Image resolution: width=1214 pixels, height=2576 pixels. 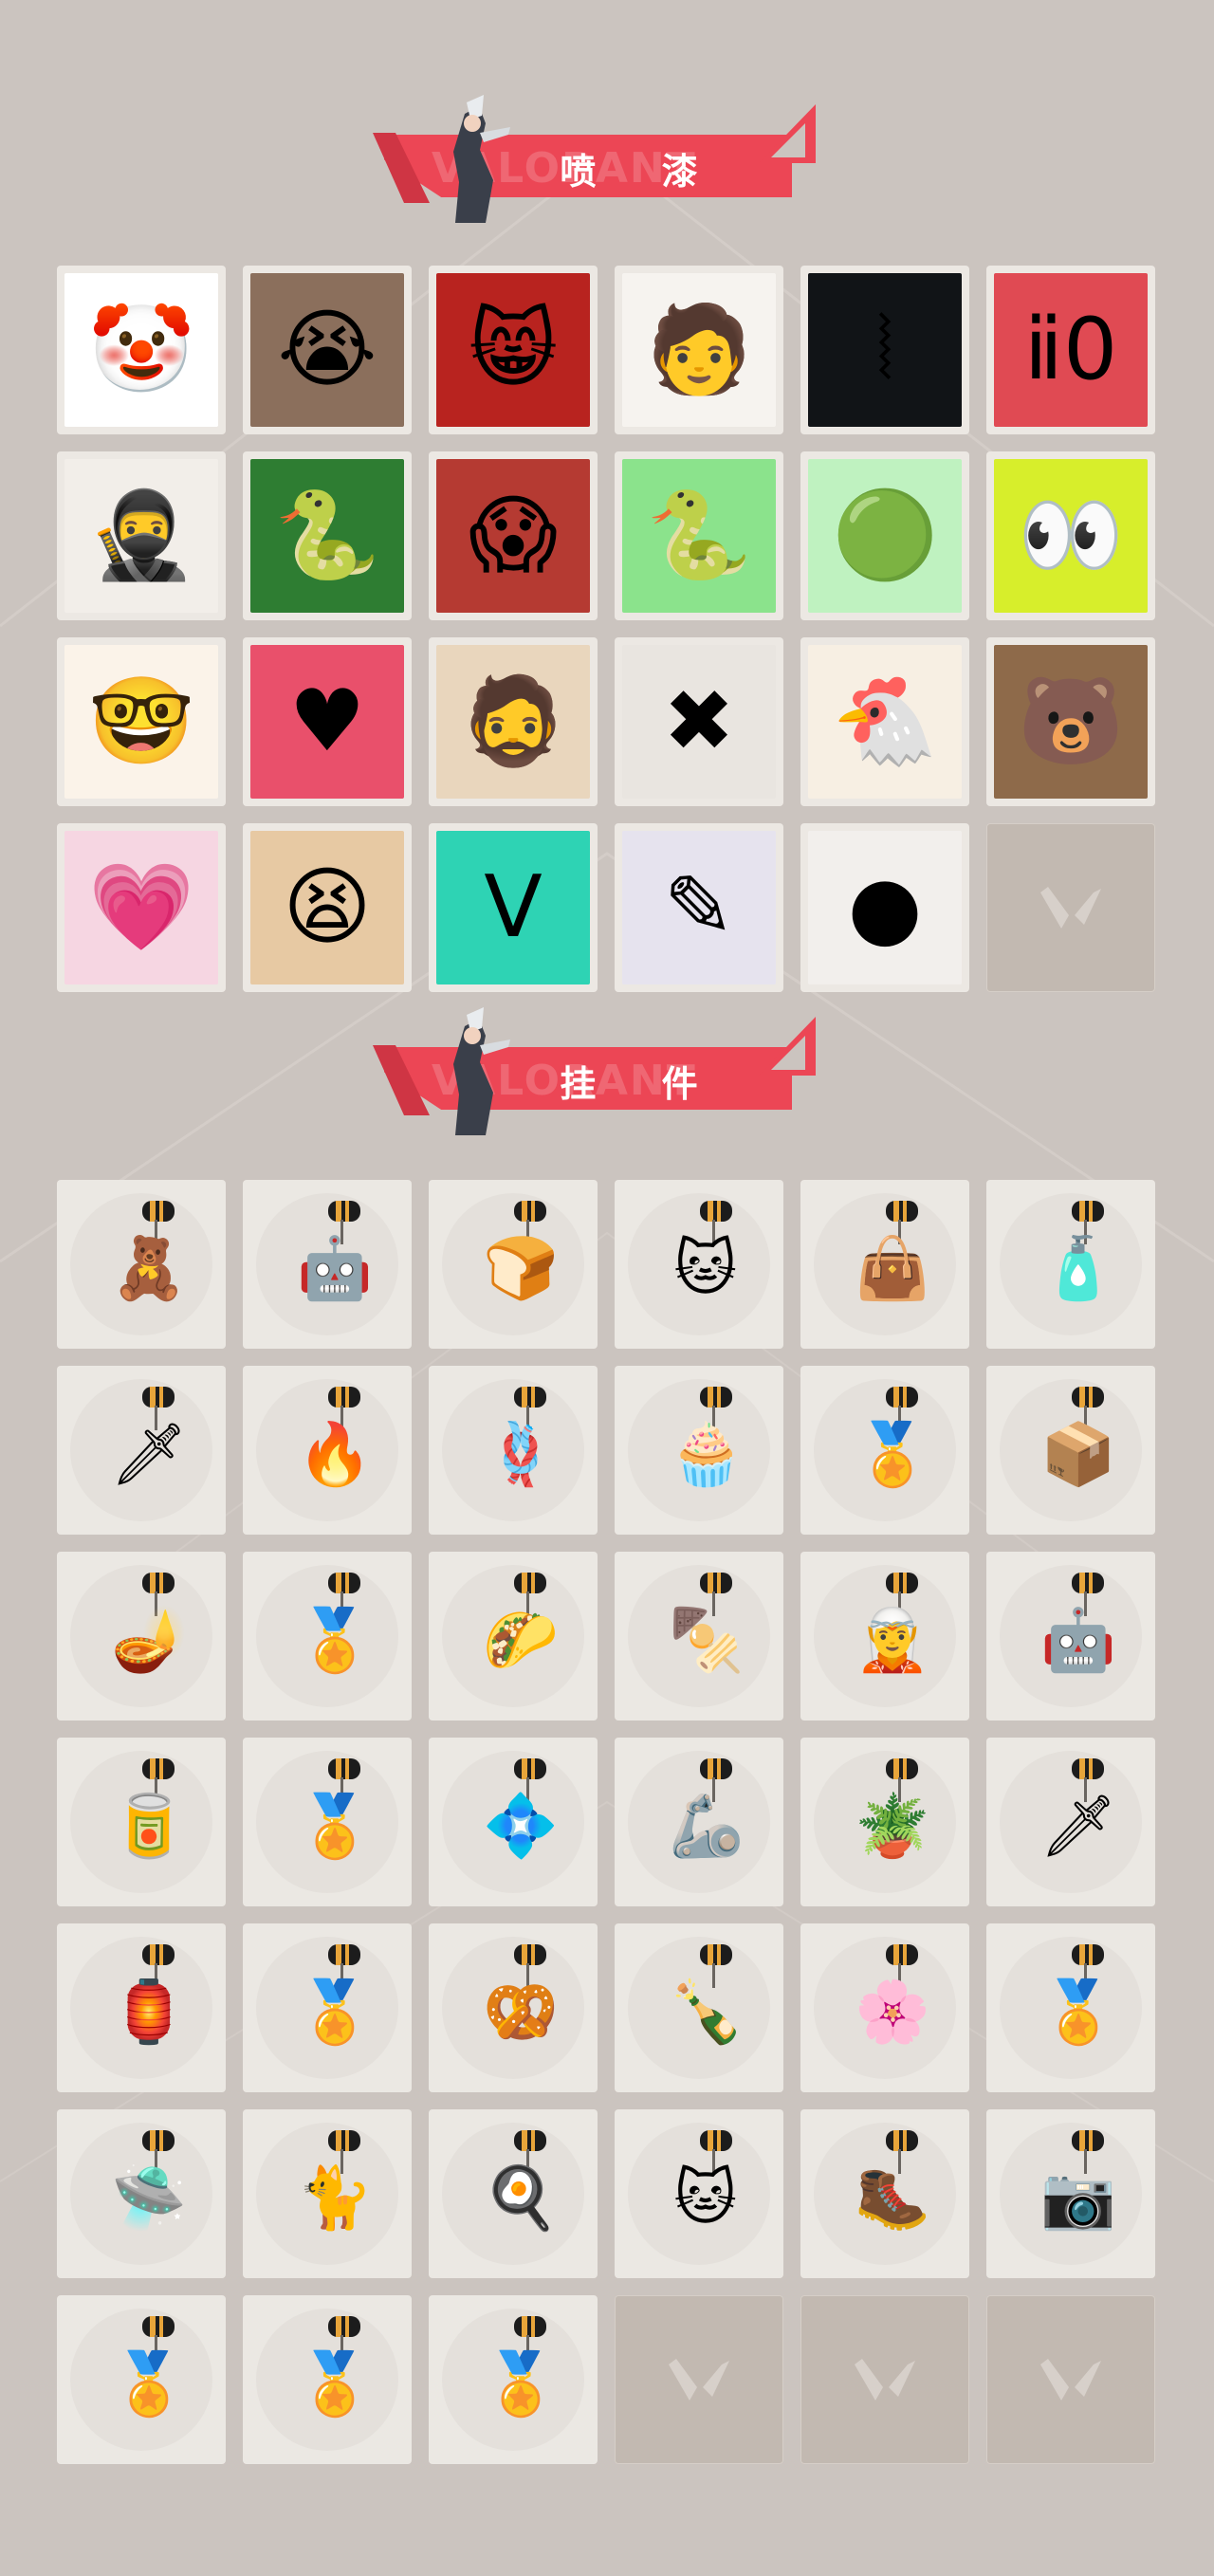 I want to click on bottle-charm-icon: 🍾, so click(x=707, y=2013).